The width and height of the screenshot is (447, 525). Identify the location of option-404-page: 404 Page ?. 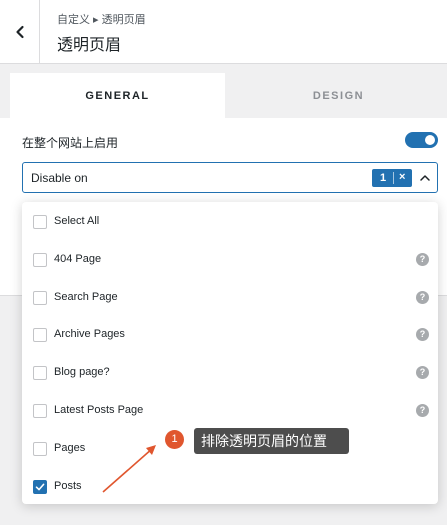
(230, 260).